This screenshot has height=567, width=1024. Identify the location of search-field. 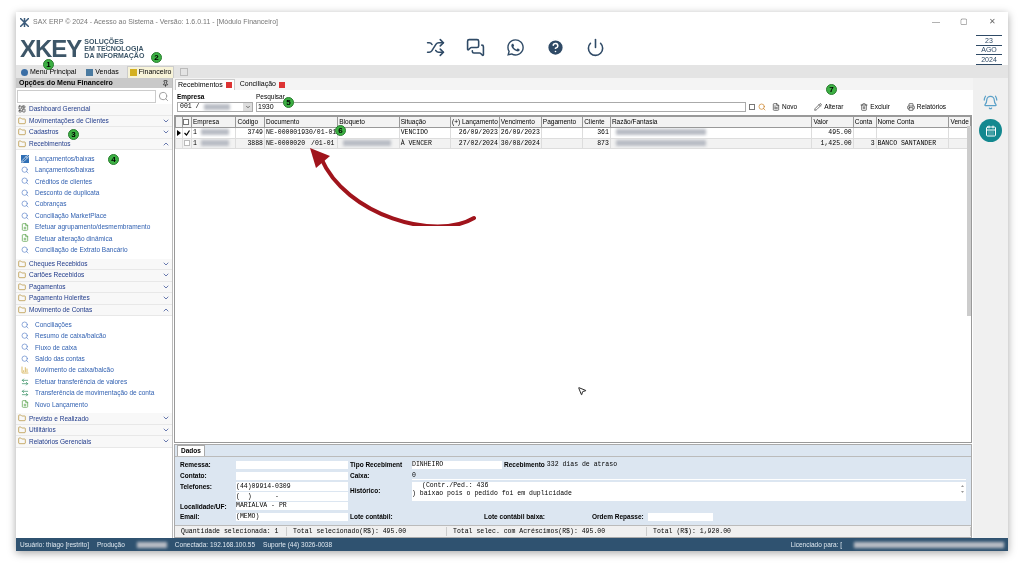
(86, 96).